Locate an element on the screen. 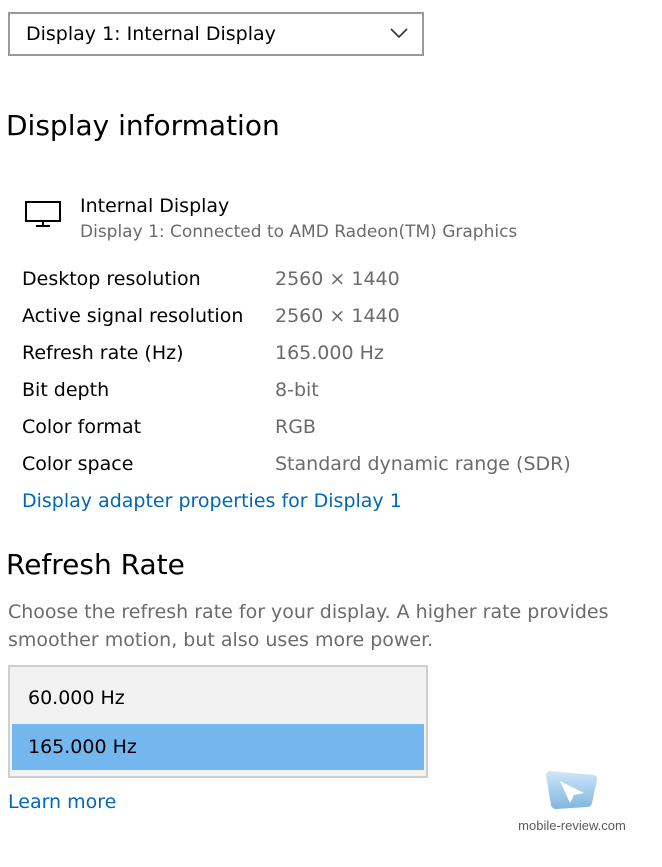  chevron-down-icon is located at coordinates (399, 33).